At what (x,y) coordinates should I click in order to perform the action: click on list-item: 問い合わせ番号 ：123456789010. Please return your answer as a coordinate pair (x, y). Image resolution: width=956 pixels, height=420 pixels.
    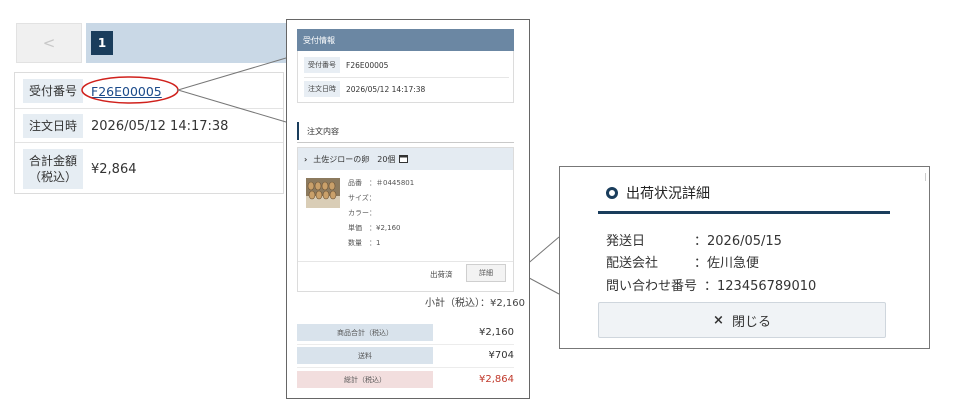
    Looking at the image, I should click on (711, 284).